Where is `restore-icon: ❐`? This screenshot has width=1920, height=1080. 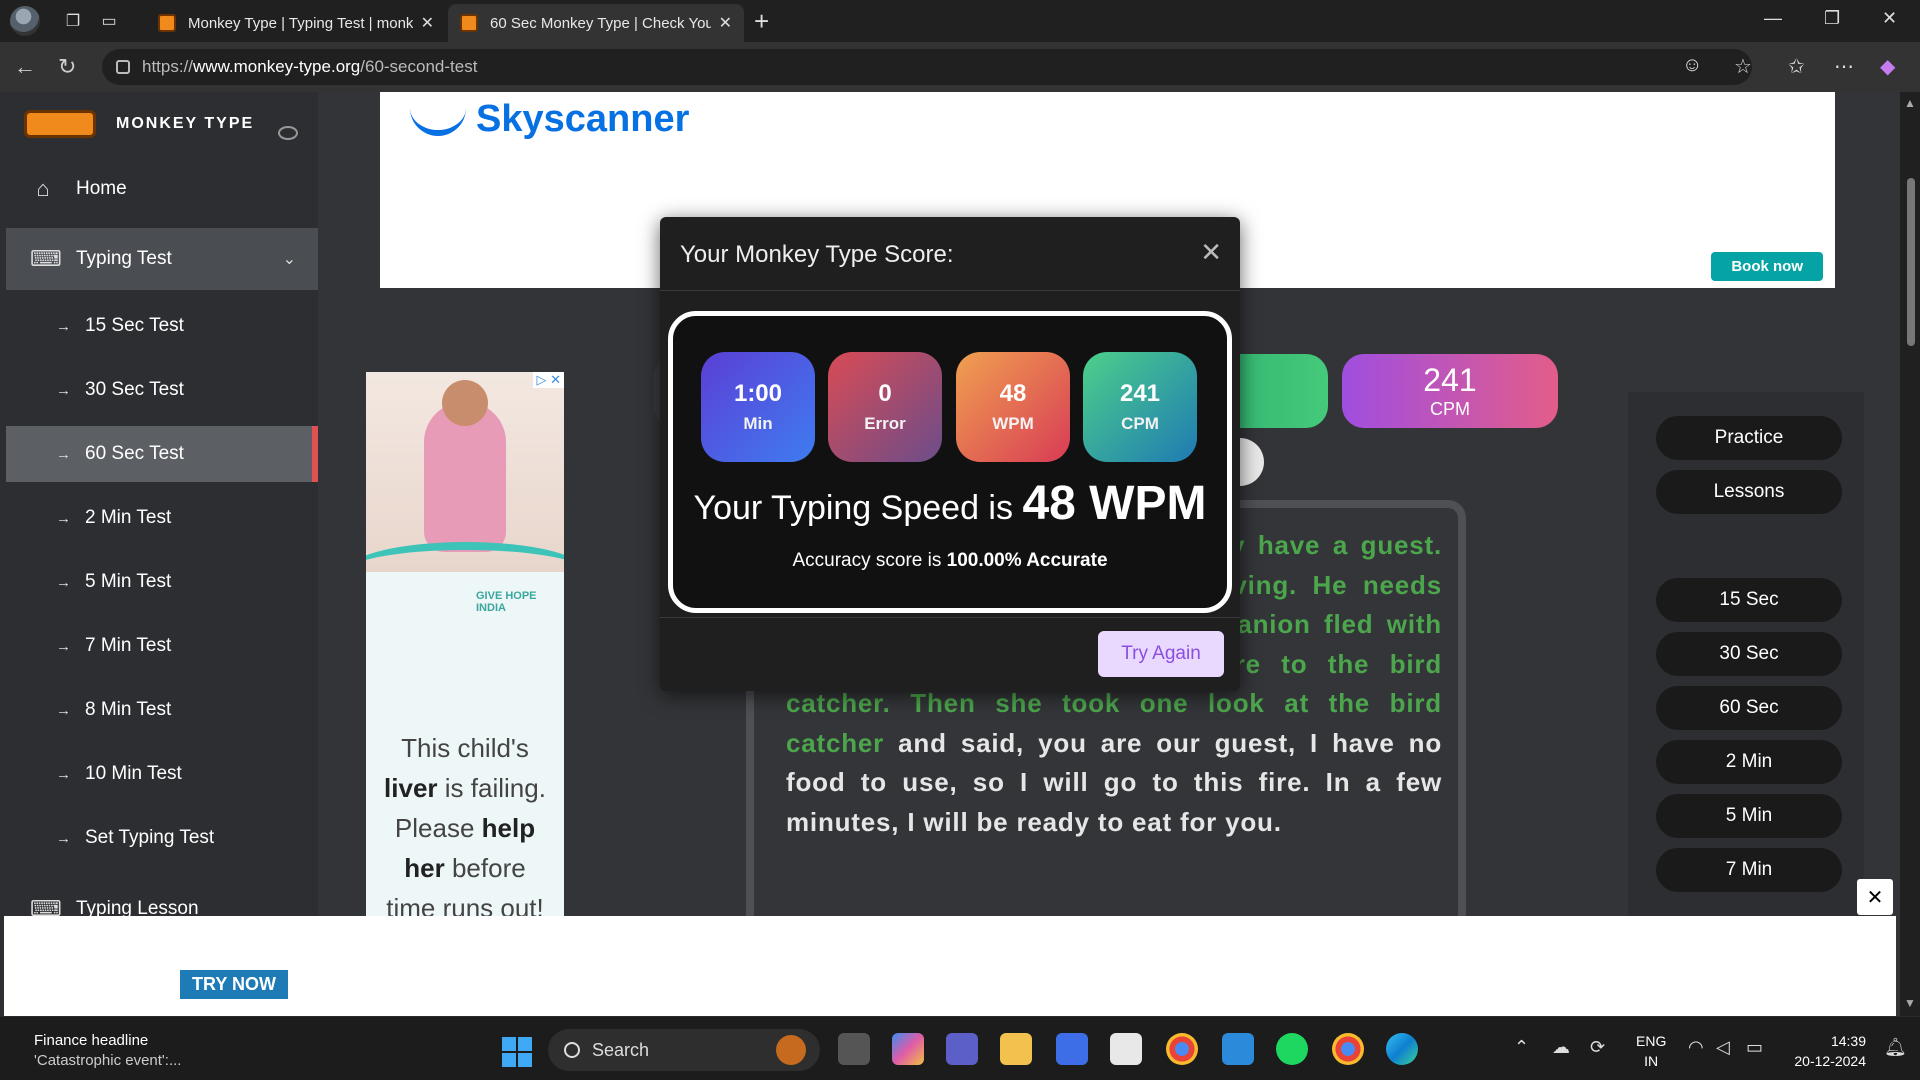 restore-icon: ❐ is located at coordinates (1832, 18).